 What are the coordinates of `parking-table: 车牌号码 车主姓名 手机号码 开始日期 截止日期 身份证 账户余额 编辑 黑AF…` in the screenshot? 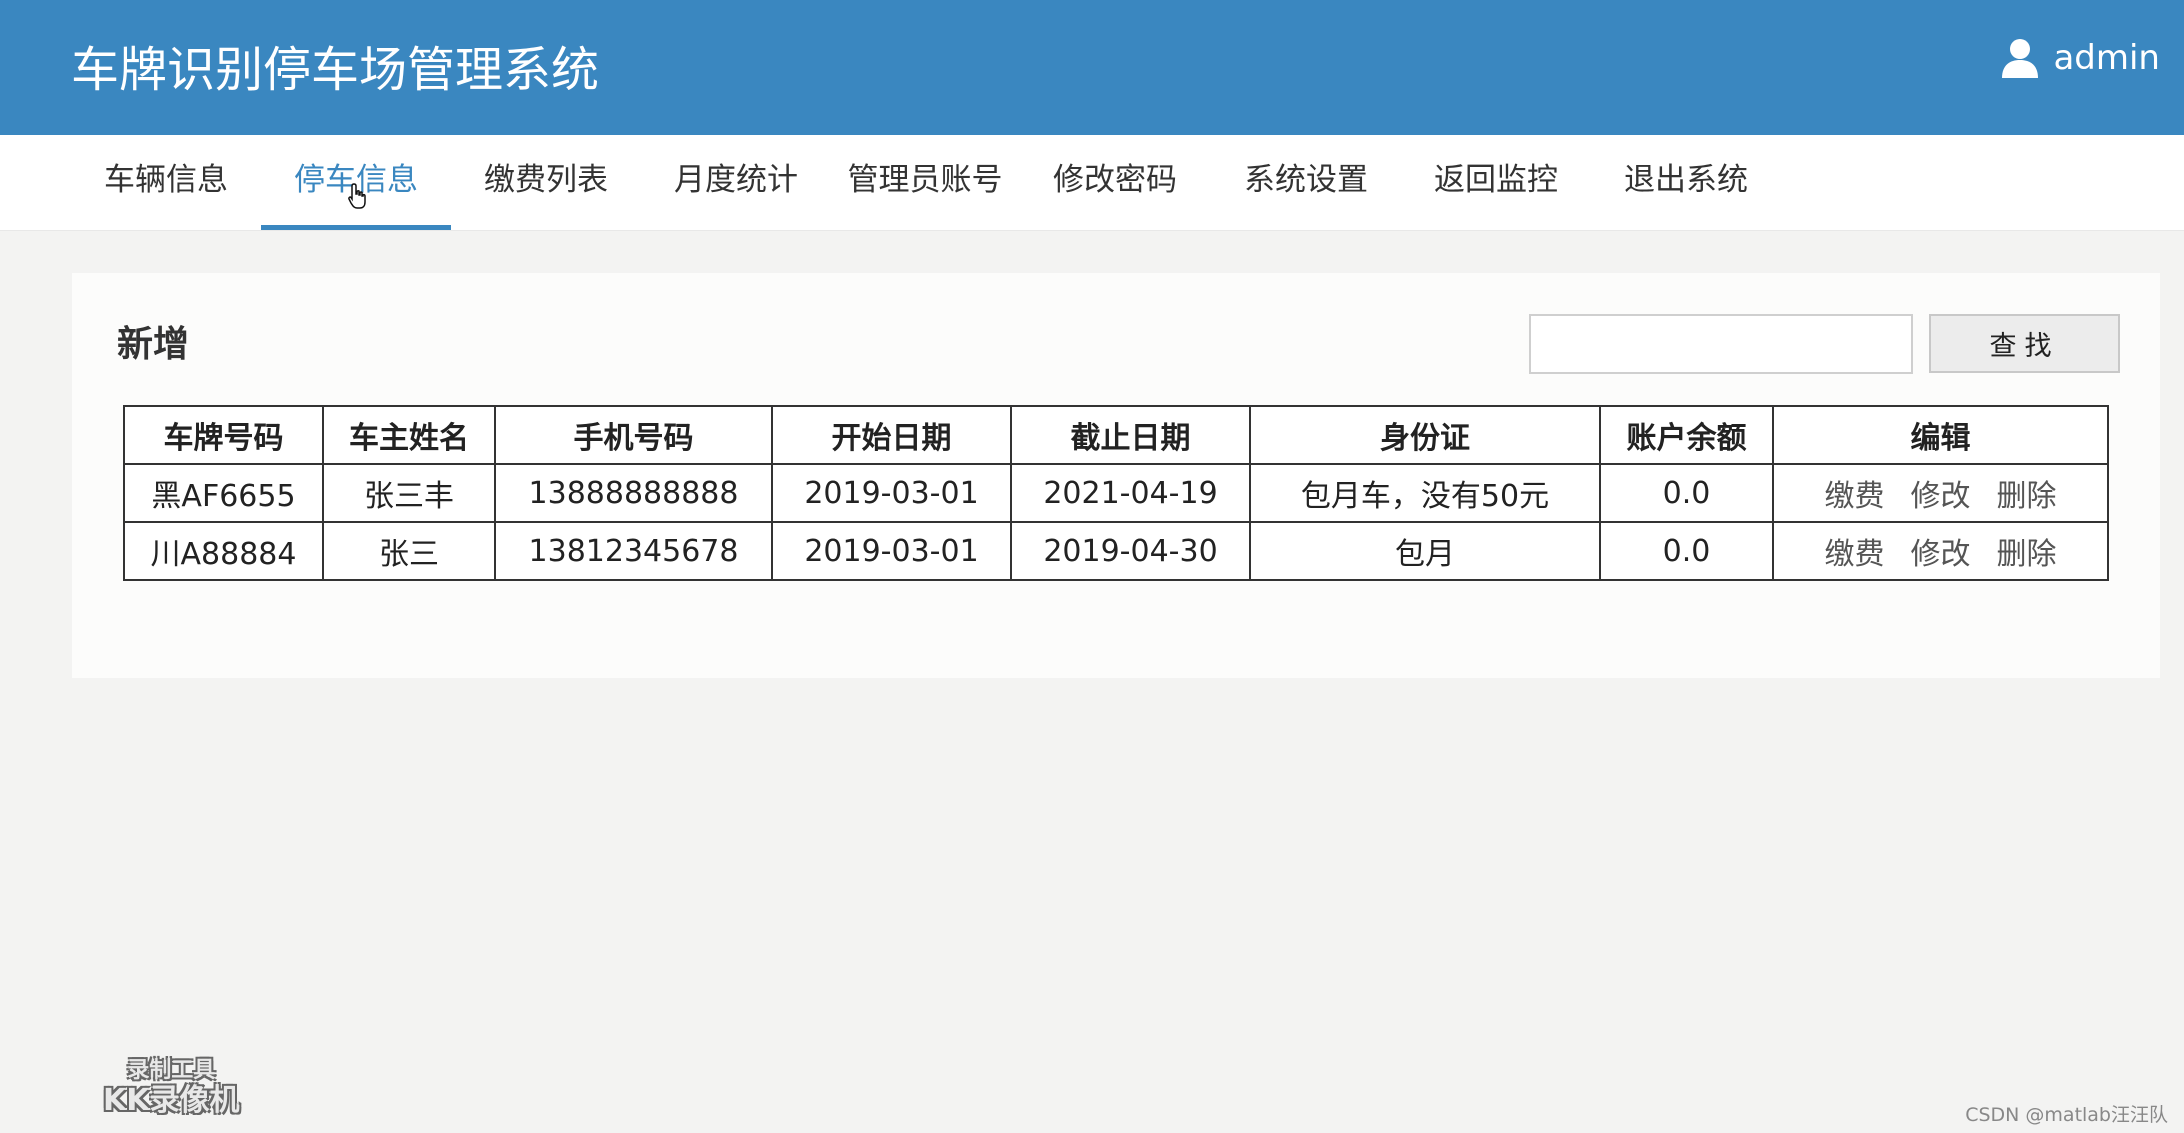 It's located at (1116, 493).